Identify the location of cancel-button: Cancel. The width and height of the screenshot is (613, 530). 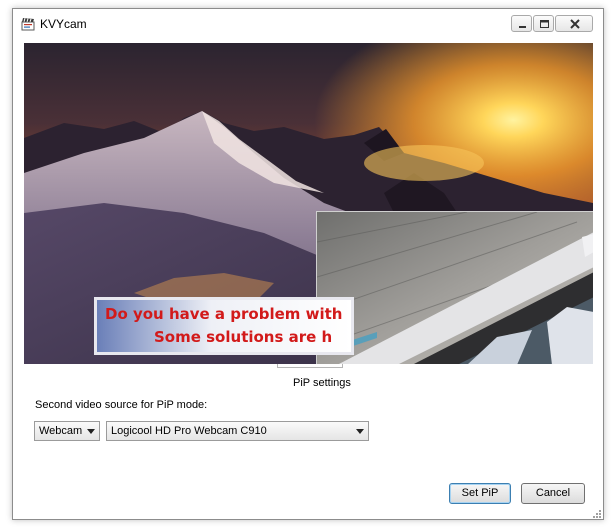
(553, 493).